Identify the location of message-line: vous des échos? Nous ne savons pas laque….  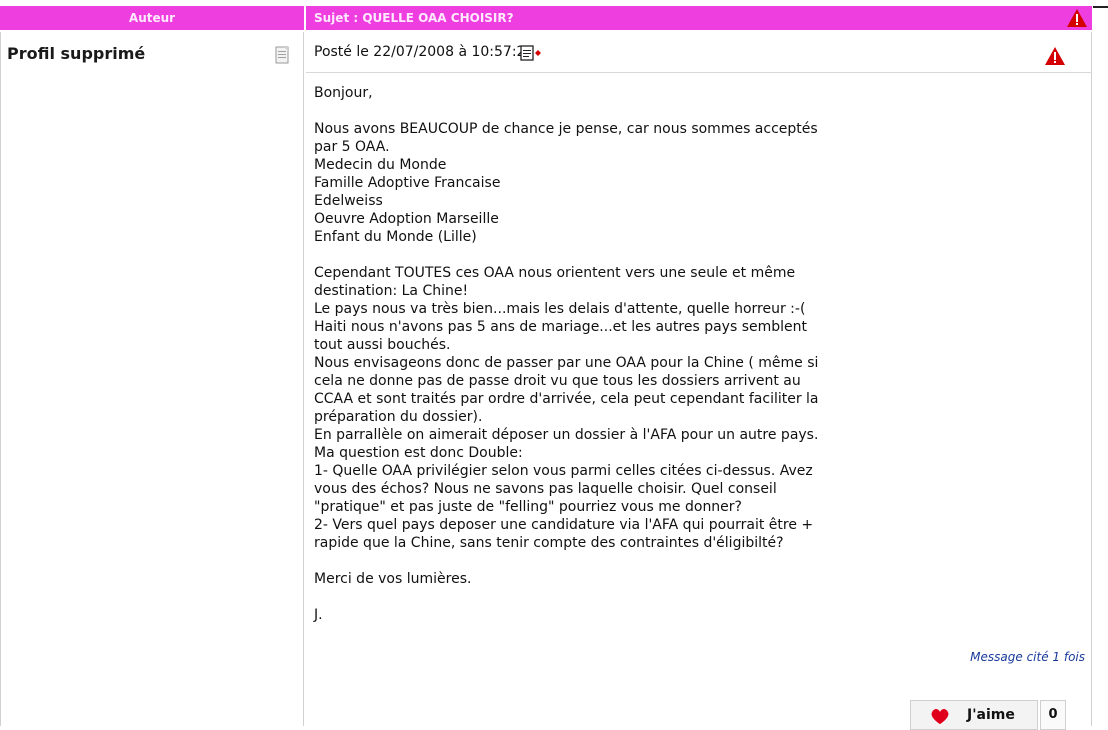
(545, 489).